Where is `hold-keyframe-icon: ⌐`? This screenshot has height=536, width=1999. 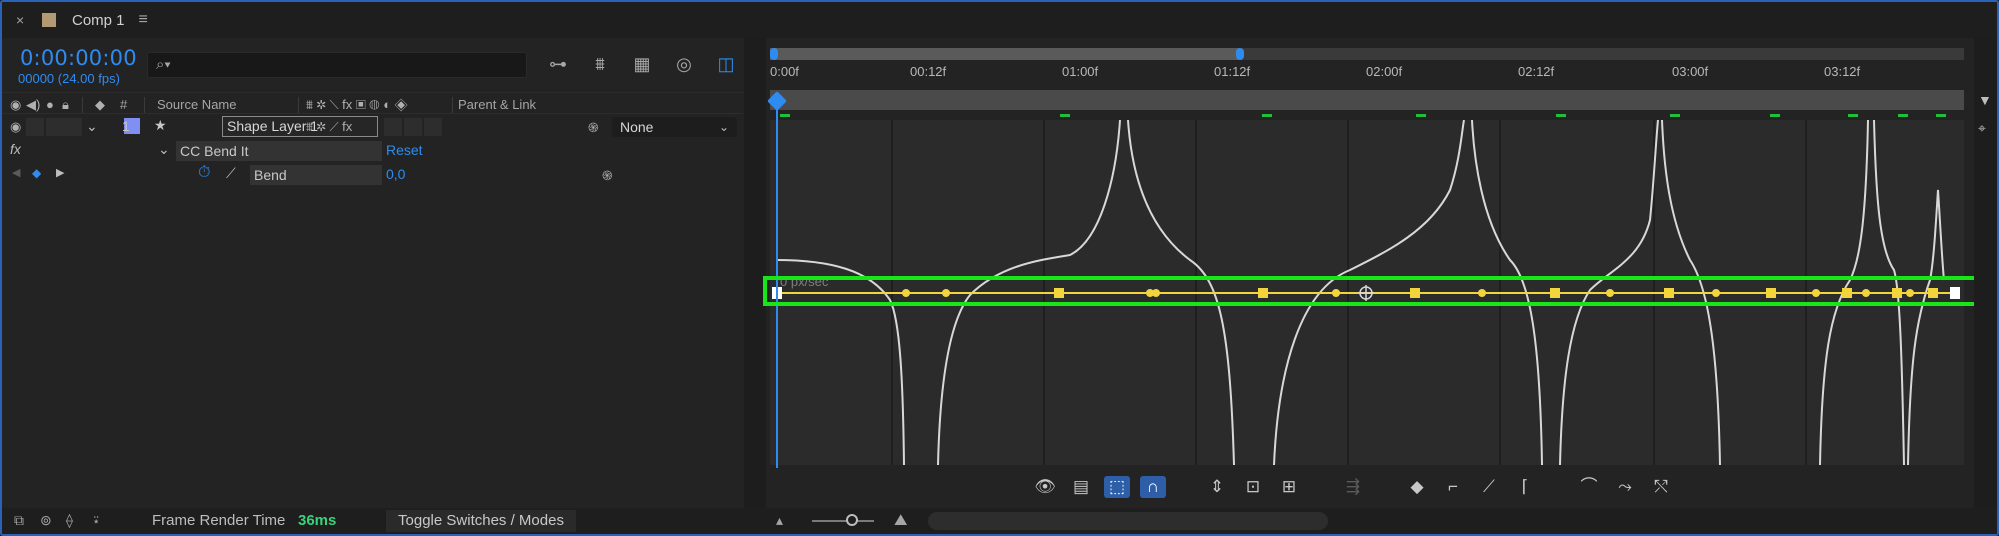
hold-keyframe-icon: ⌐ is located at coordinates (1453, 487).